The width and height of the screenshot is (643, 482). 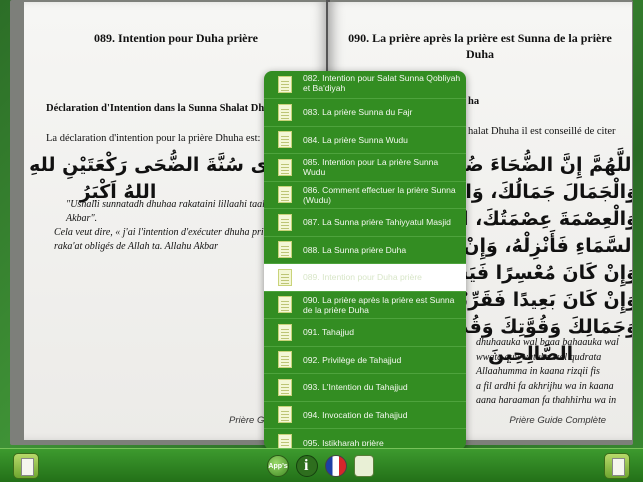 What do you see at coordinates (527, 246) in the screenshot?
I see `arabic-line: السَّمَاءِ فَأَنْزِلْهُ، وَإِنْ كَانَ` at bounding box center [527, 246].